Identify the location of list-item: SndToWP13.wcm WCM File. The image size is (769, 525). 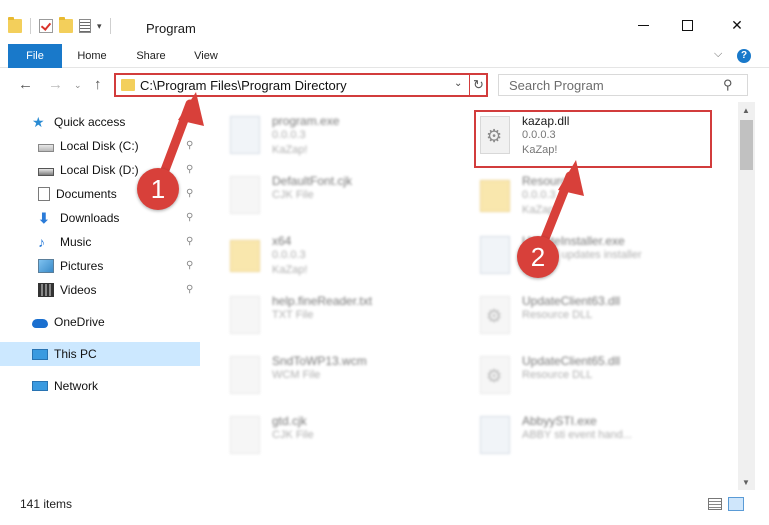
(343, 375).